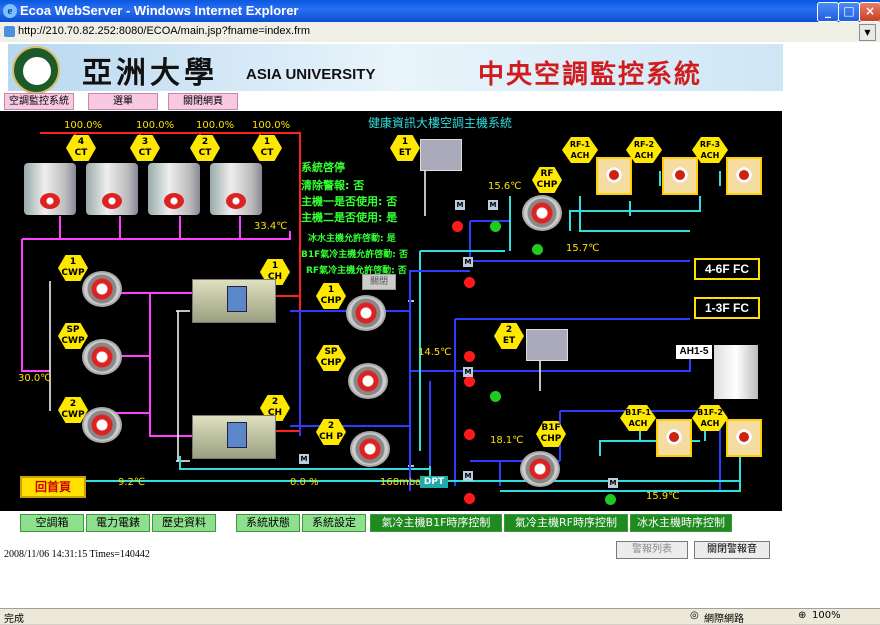  I want to click on fc-4-6f: 4-6F FC, so click(727, 269).